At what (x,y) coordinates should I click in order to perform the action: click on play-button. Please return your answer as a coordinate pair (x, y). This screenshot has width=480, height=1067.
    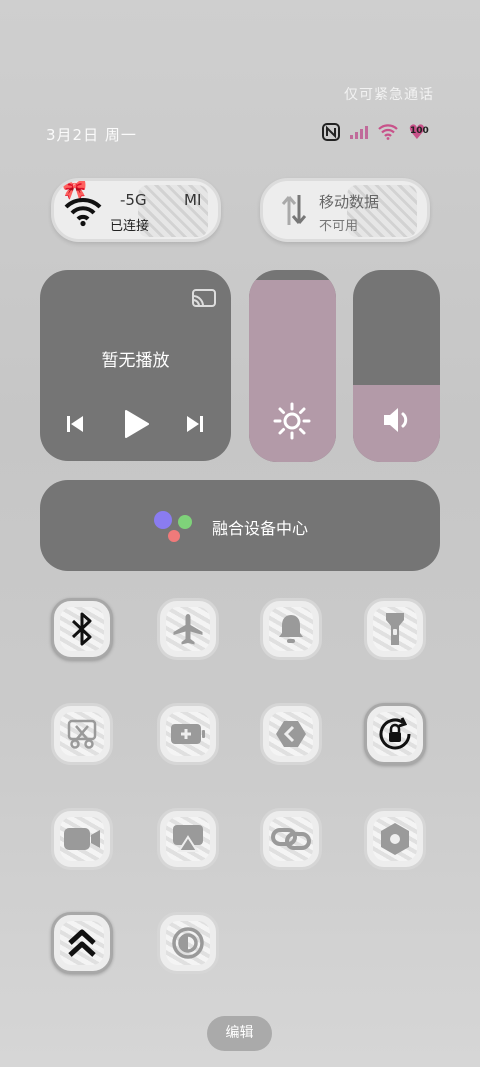
    Looking at the image, I should click on (136, 424).